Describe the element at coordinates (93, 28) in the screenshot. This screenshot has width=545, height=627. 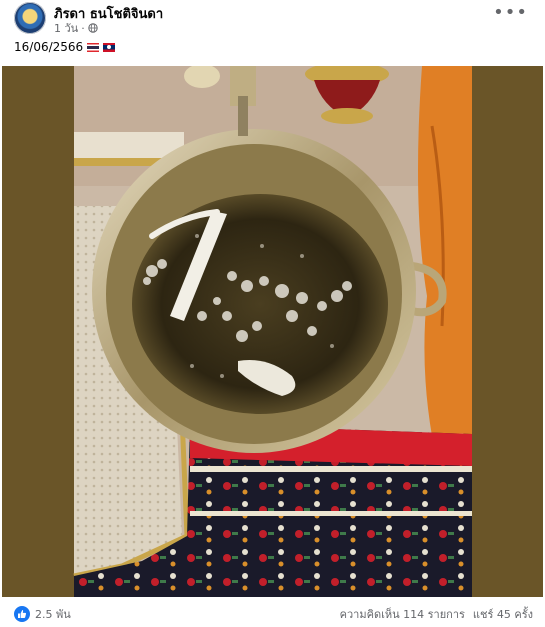
I see `globe-icon` at that location.